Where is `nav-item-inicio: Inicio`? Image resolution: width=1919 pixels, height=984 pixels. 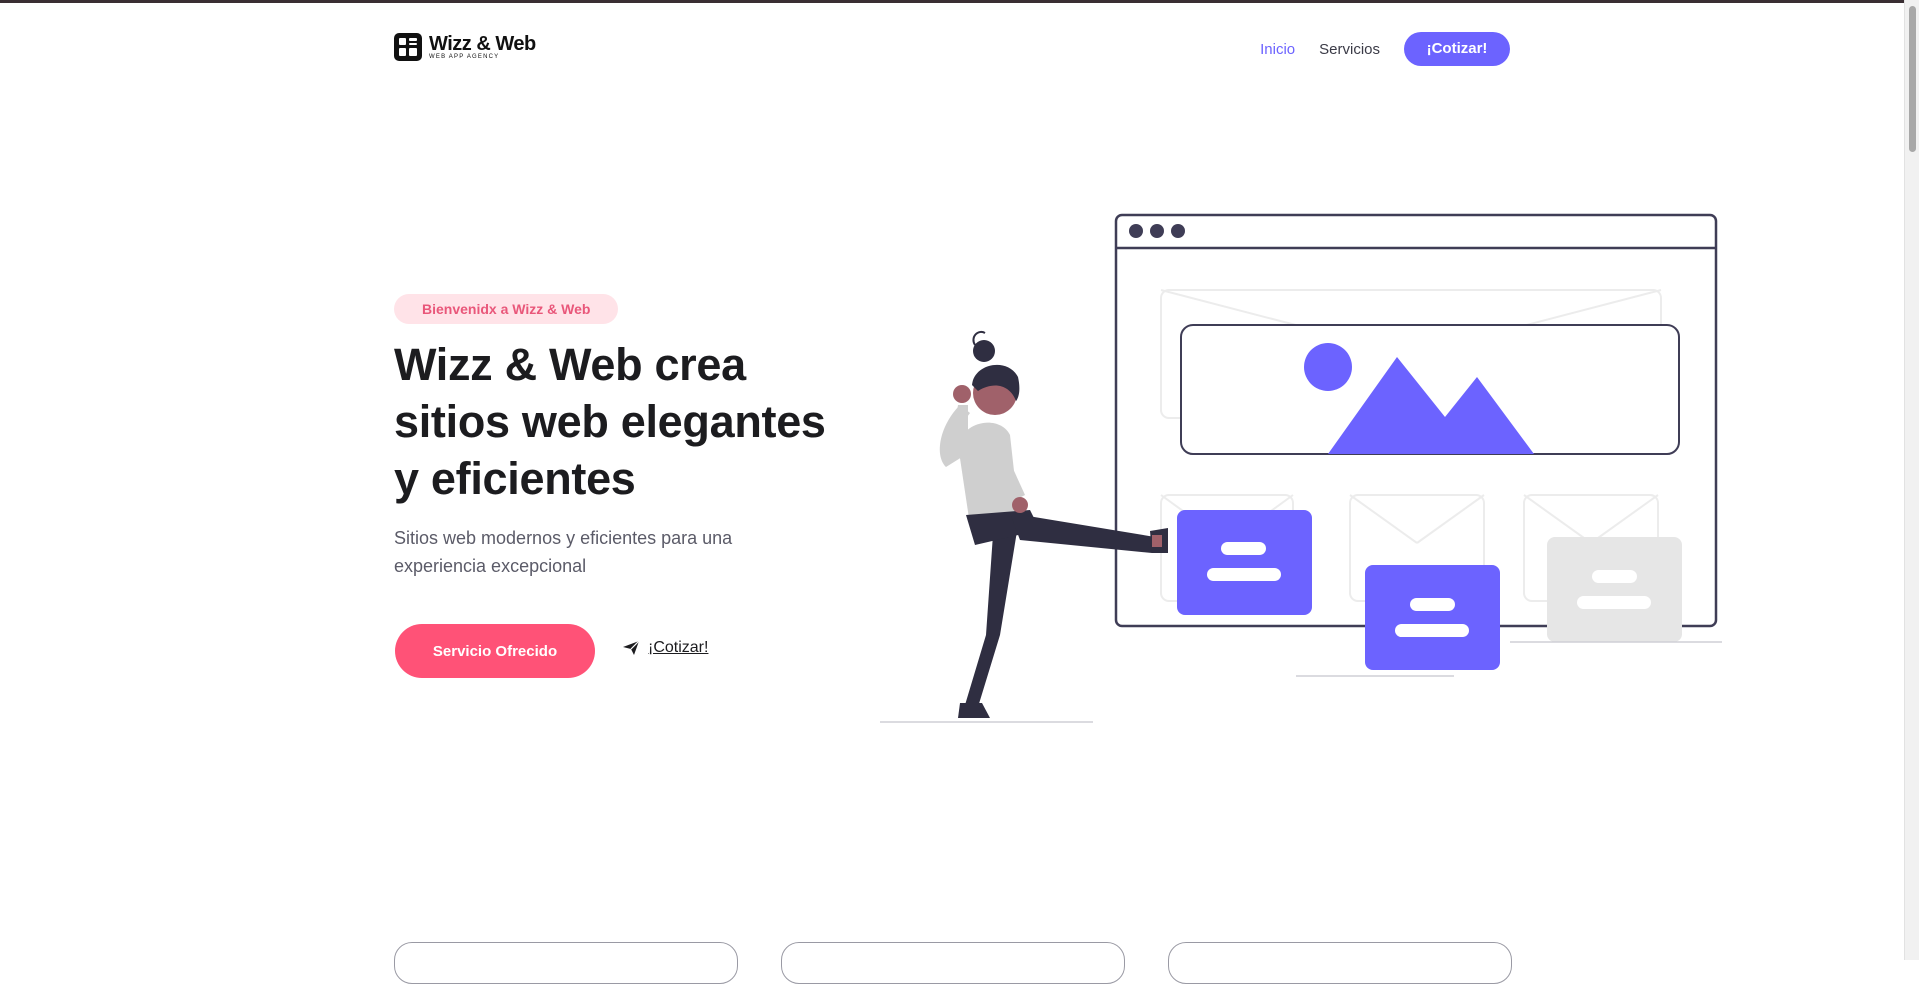
nav-item-inicio: Inicio is located at coordinates (1277, 49).